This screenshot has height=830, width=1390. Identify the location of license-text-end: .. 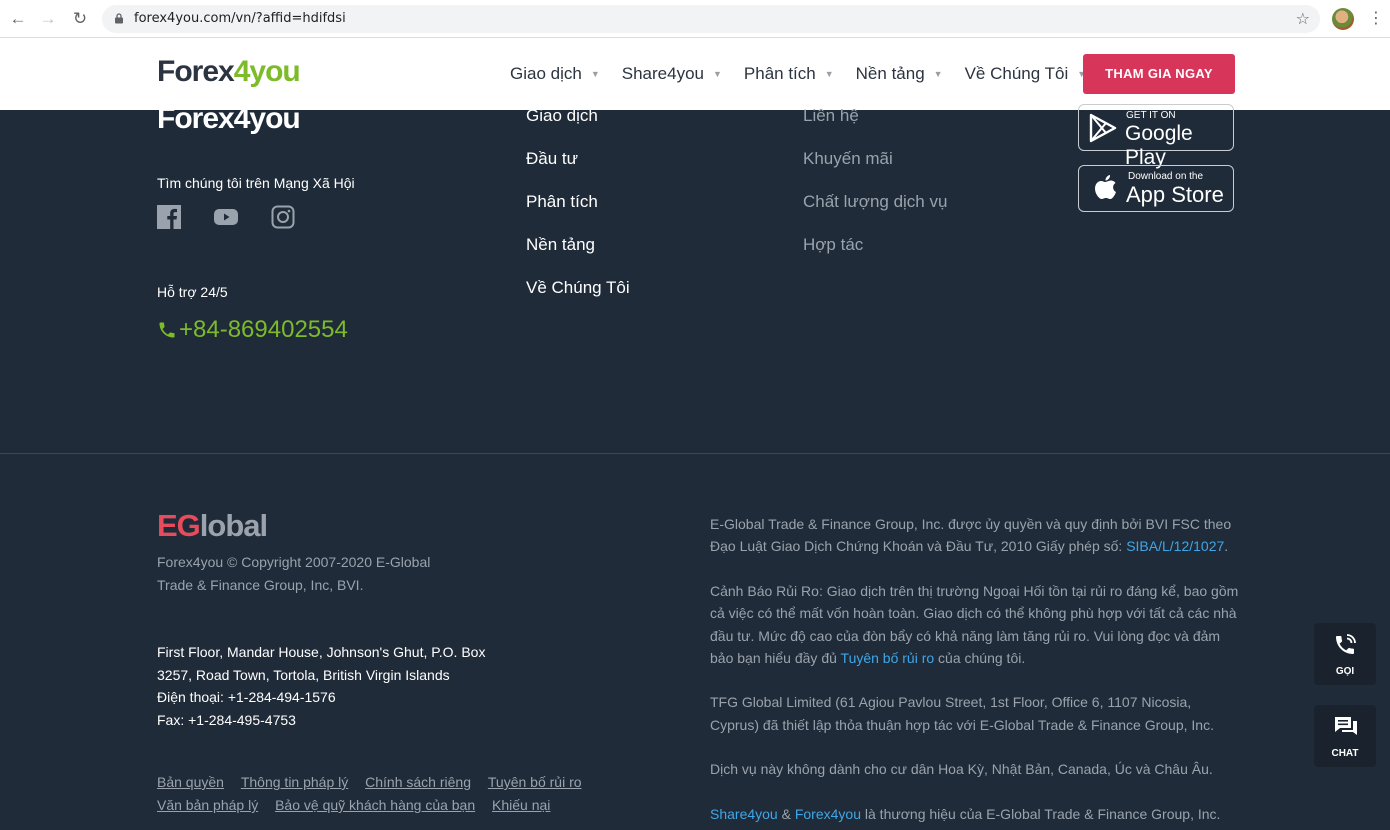
(1226, 546).